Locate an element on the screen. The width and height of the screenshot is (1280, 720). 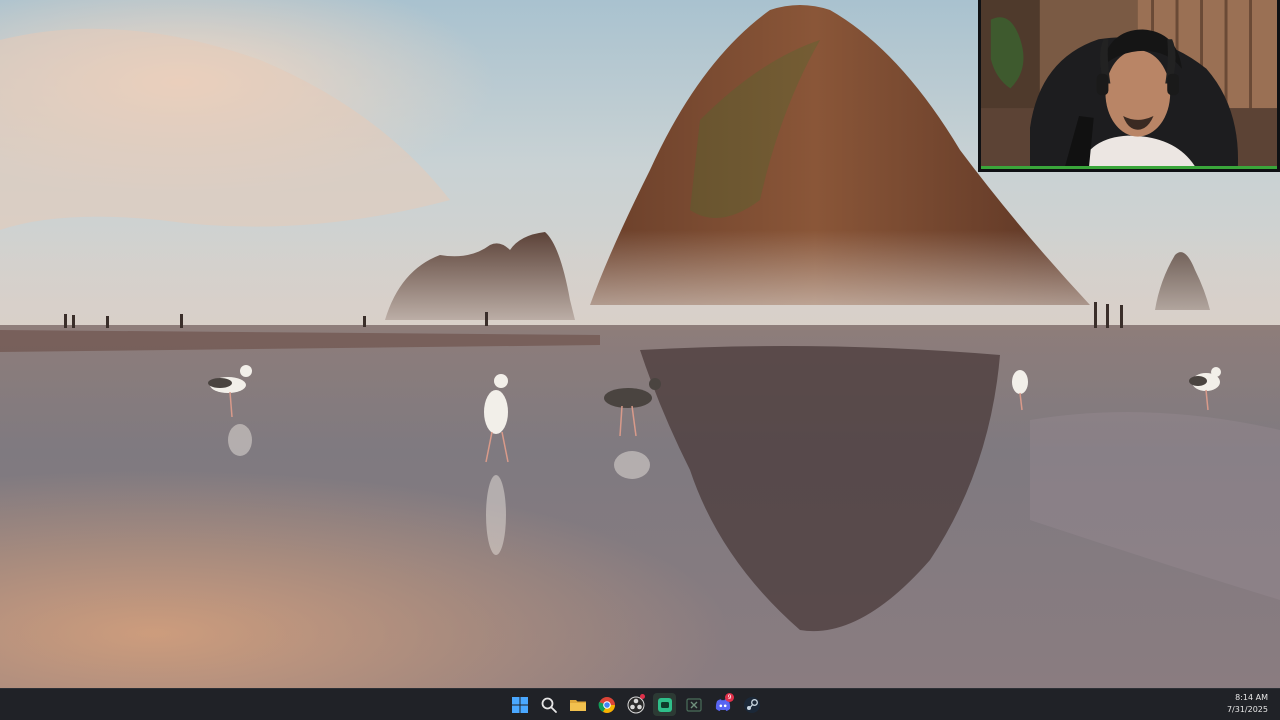
clock-date: 7/31/2025 is located at coordinates (1247, 709).